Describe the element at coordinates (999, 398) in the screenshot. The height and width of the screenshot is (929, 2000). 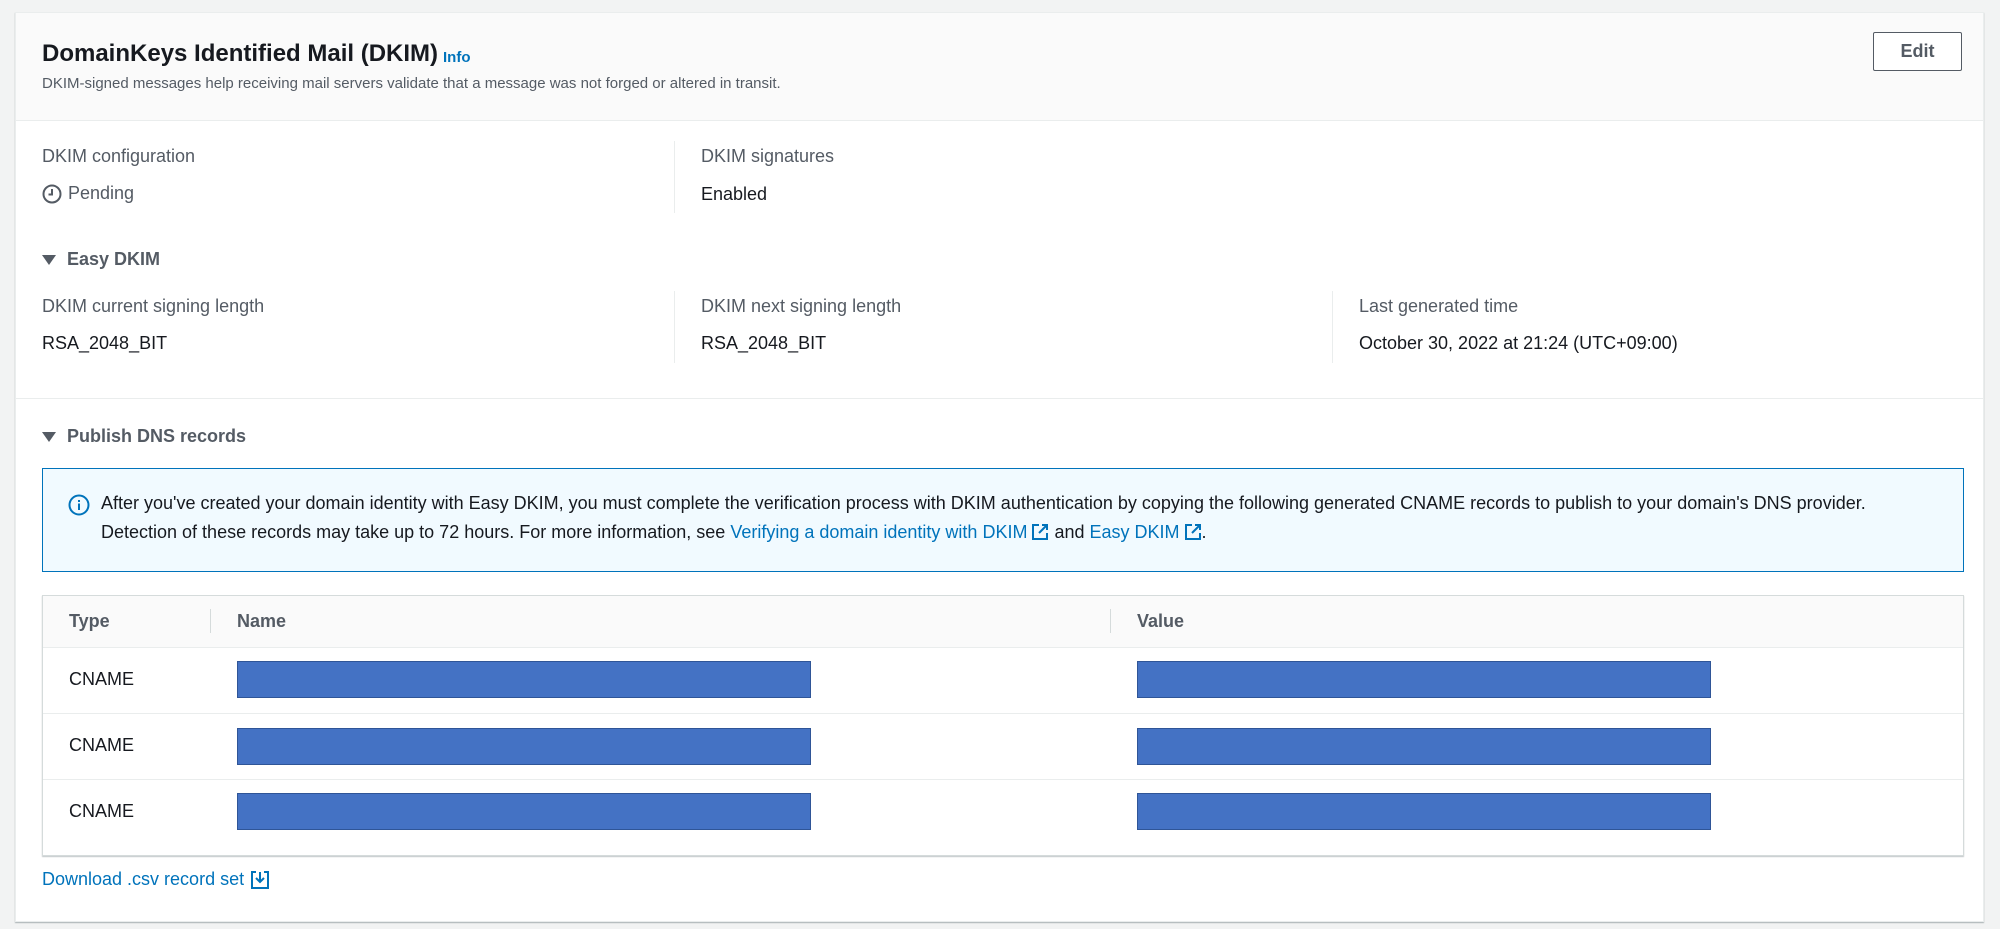
I see `section-divider` at that location.